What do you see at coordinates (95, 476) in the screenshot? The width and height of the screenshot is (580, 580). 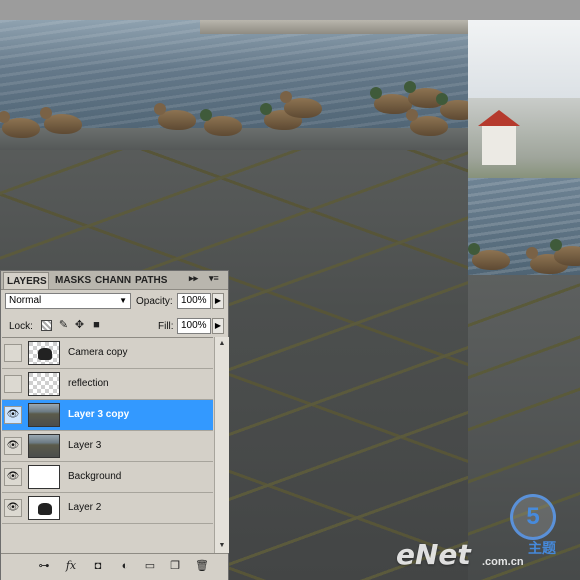 I see `layer-name: Background` at bounding box center [95, 476].